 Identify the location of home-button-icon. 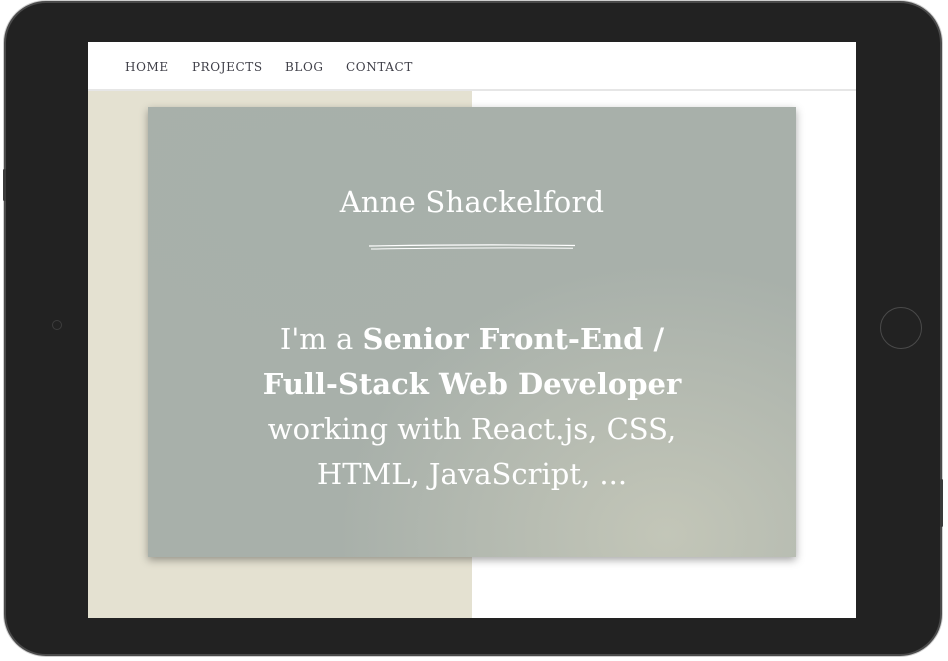
(901, 328).